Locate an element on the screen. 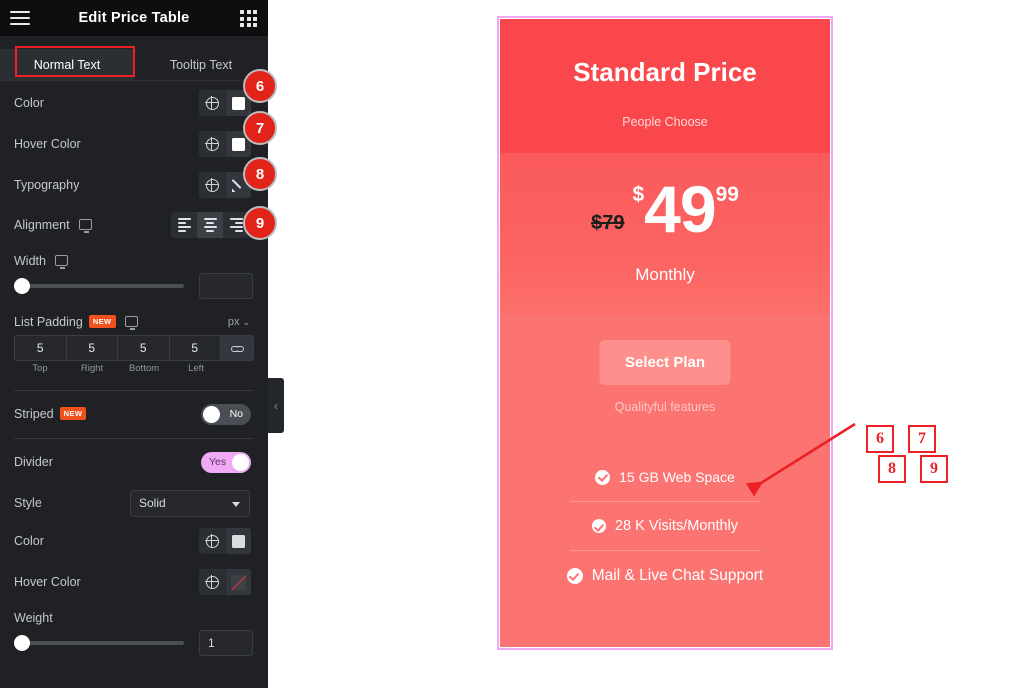 The height and width of the screenshot is (688, 1024). padding-right-input: 5 is located at coordinates (92, 348).